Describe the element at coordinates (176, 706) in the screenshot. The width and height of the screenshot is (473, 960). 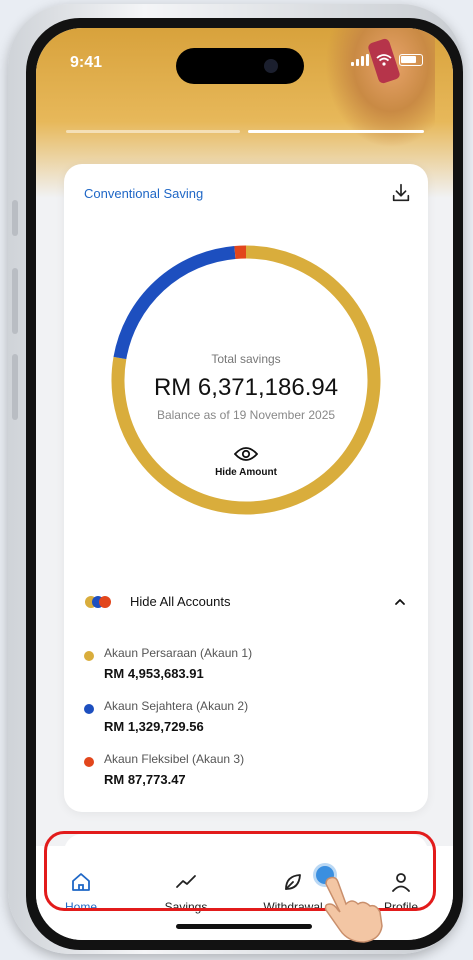
I see `account-2-name: Akaun Sejahtera (Akaun 2)` at that location.